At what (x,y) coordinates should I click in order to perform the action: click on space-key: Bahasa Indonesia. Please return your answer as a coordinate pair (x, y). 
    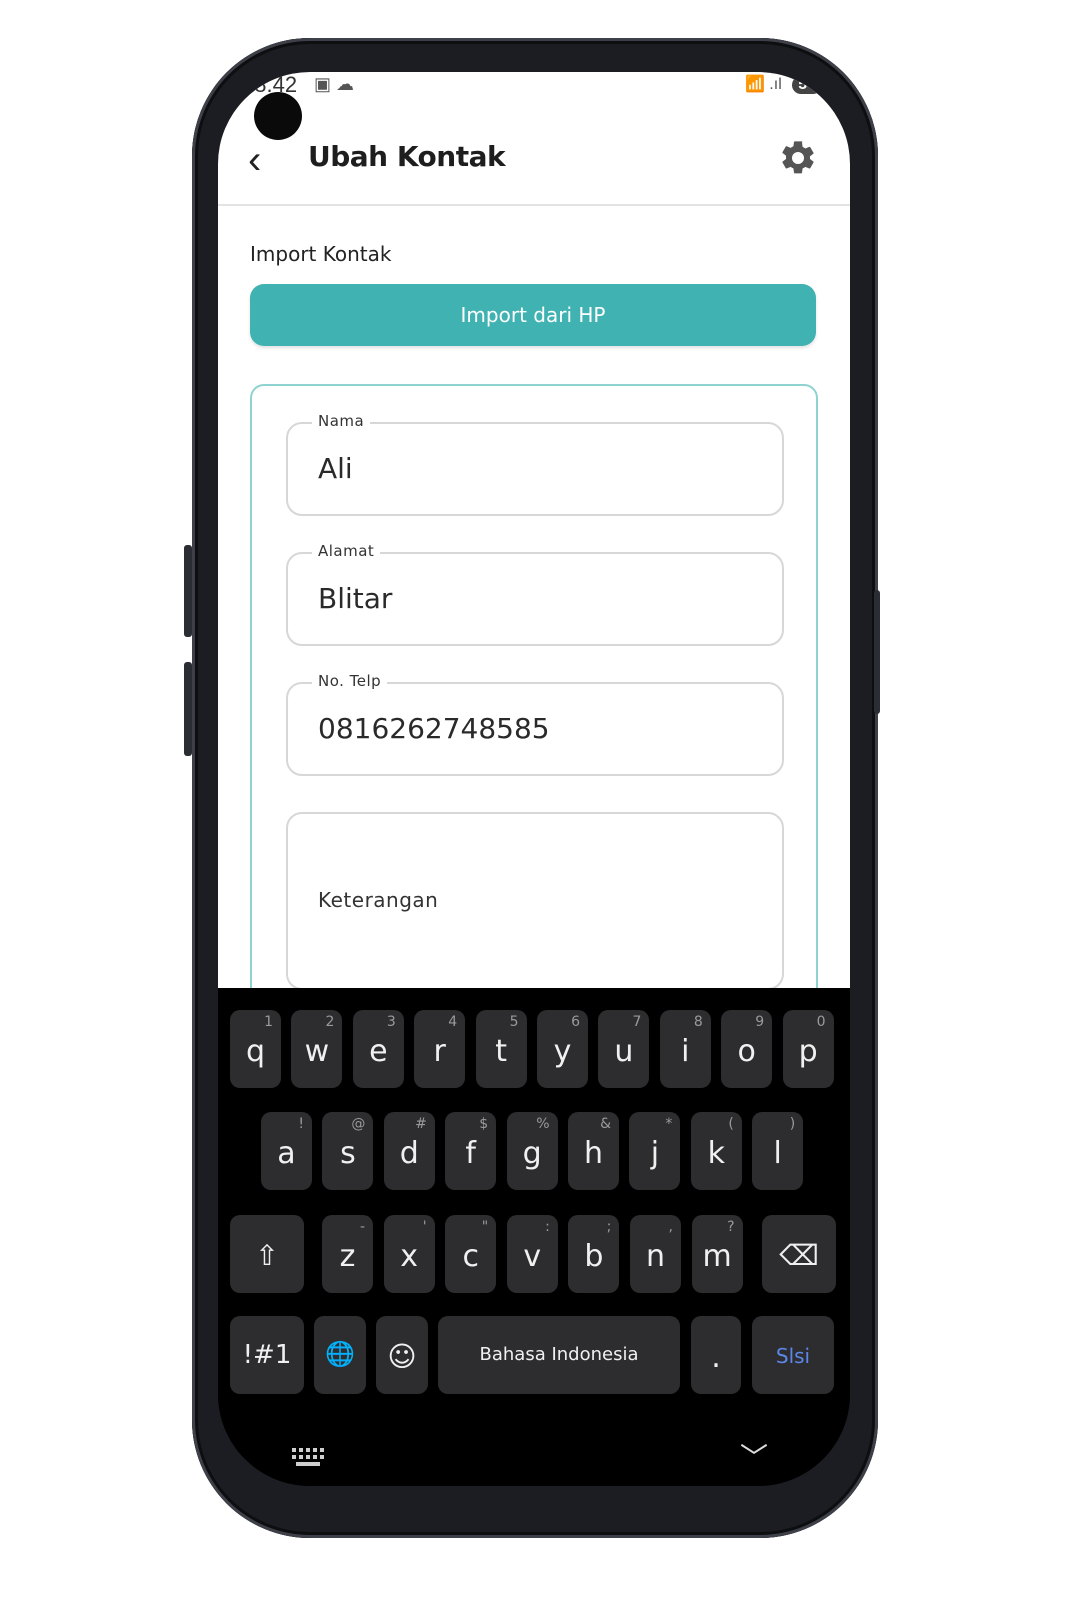
    Looking at the image, I should click on (559, 1355).